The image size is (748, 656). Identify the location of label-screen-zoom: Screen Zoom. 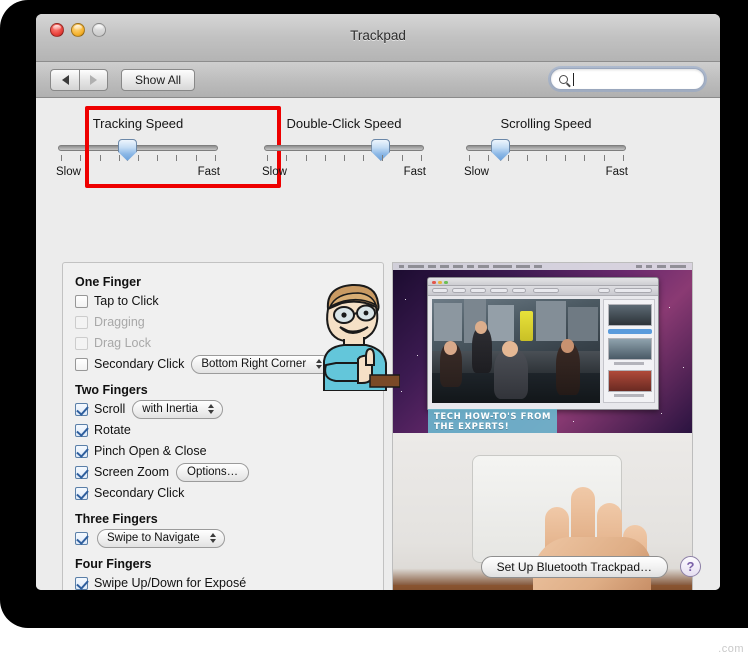
(132, 472).